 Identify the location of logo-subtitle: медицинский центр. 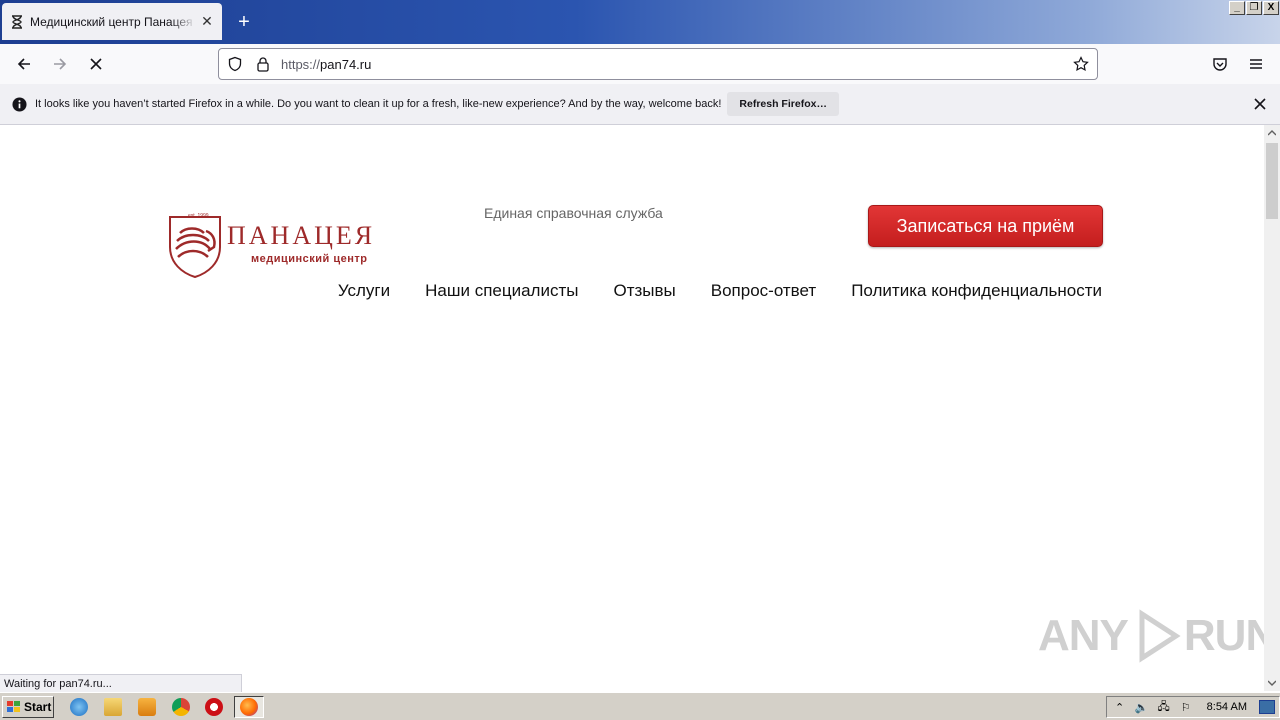
(309, 259).